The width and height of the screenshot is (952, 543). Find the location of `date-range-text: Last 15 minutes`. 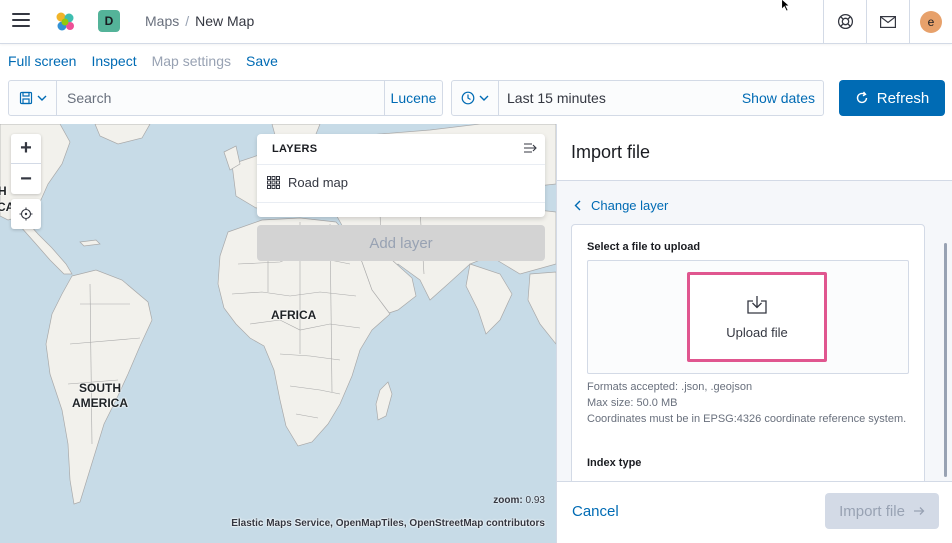

date-range-text: Last 15 minutes is located at coordinates (620, 98).